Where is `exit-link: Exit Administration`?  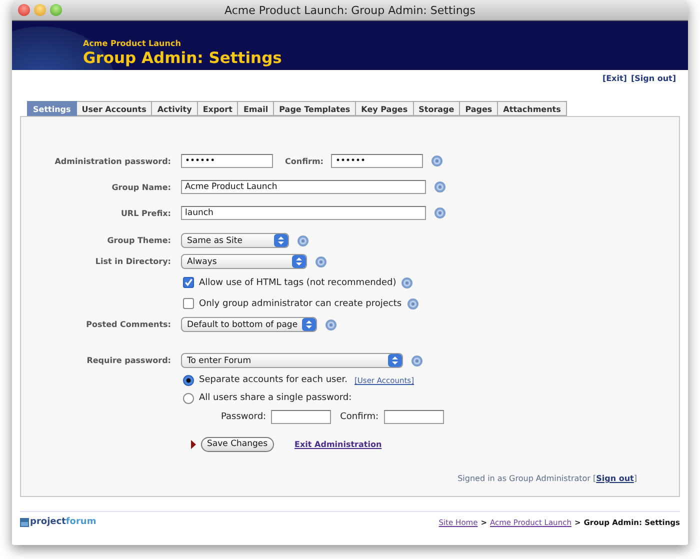
exit-link: Exit Administration is located at coordinates (338, 444).